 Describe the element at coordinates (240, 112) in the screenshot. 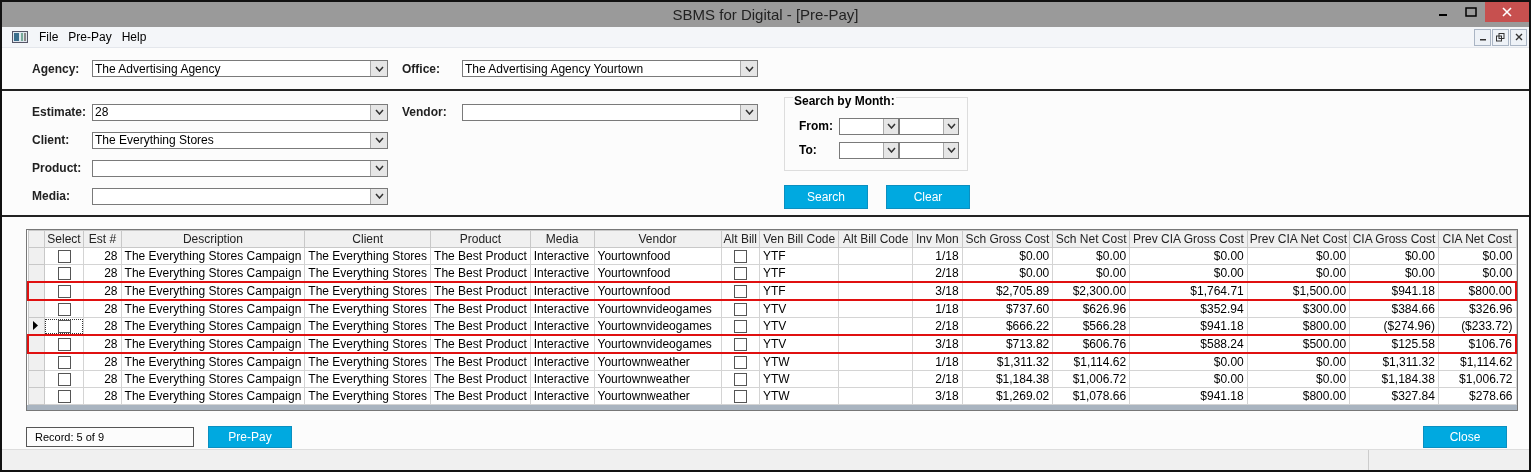

I see `dropdown-field: 28` at that location.